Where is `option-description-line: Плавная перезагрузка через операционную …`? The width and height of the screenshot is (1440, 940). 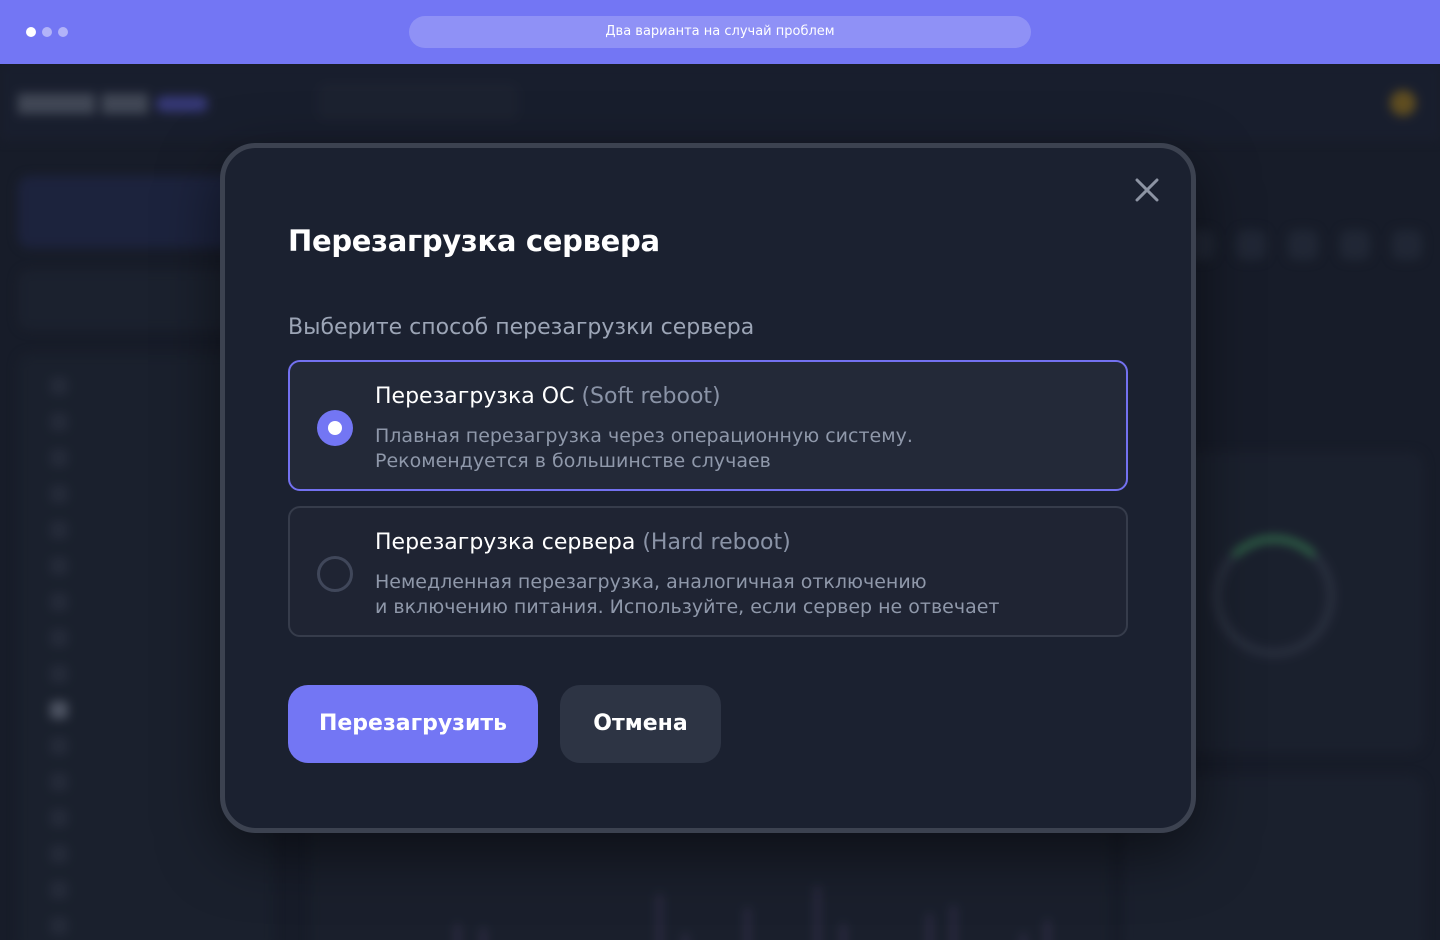 option-description-line: Плавная перезагрузка через операционную … is located at coordinates (644, 436).